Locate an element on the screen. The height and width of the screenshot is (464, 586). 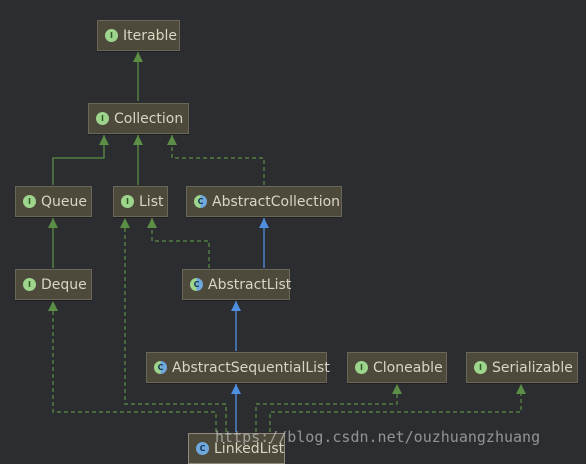
node-list: I List is located at coordinates (140, 201).